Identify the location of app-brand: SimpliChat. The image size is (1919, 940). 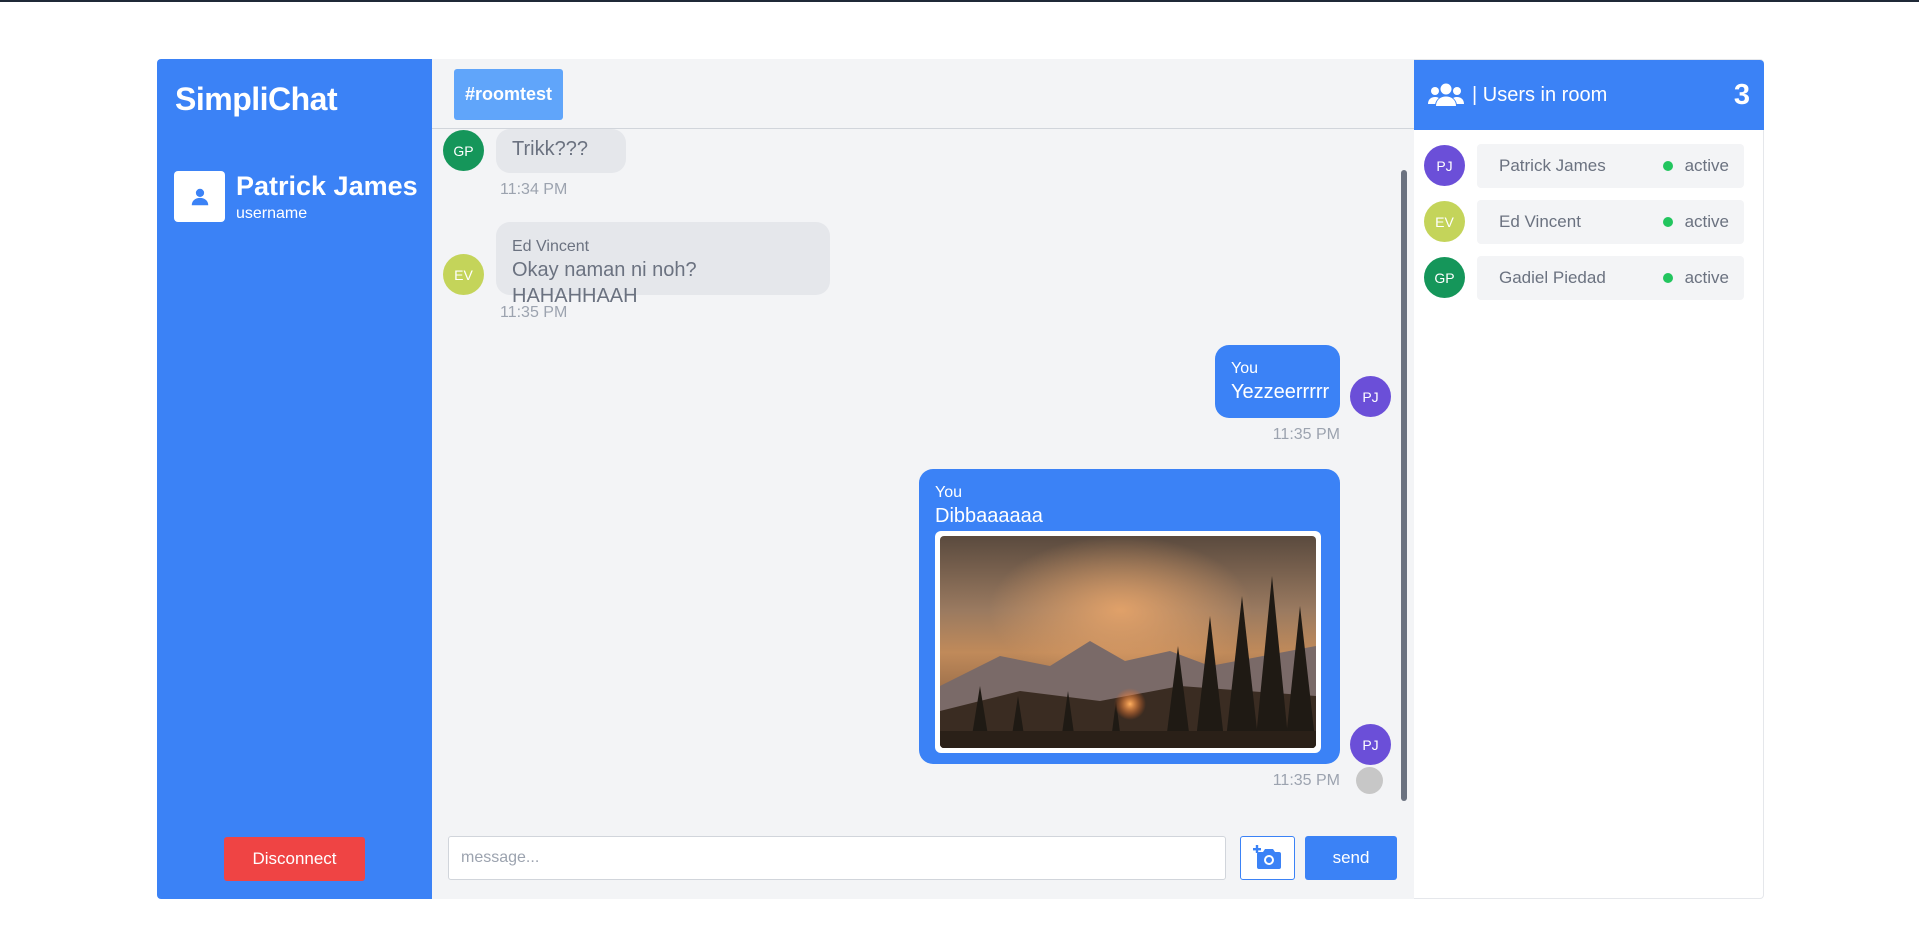
(256, 99).